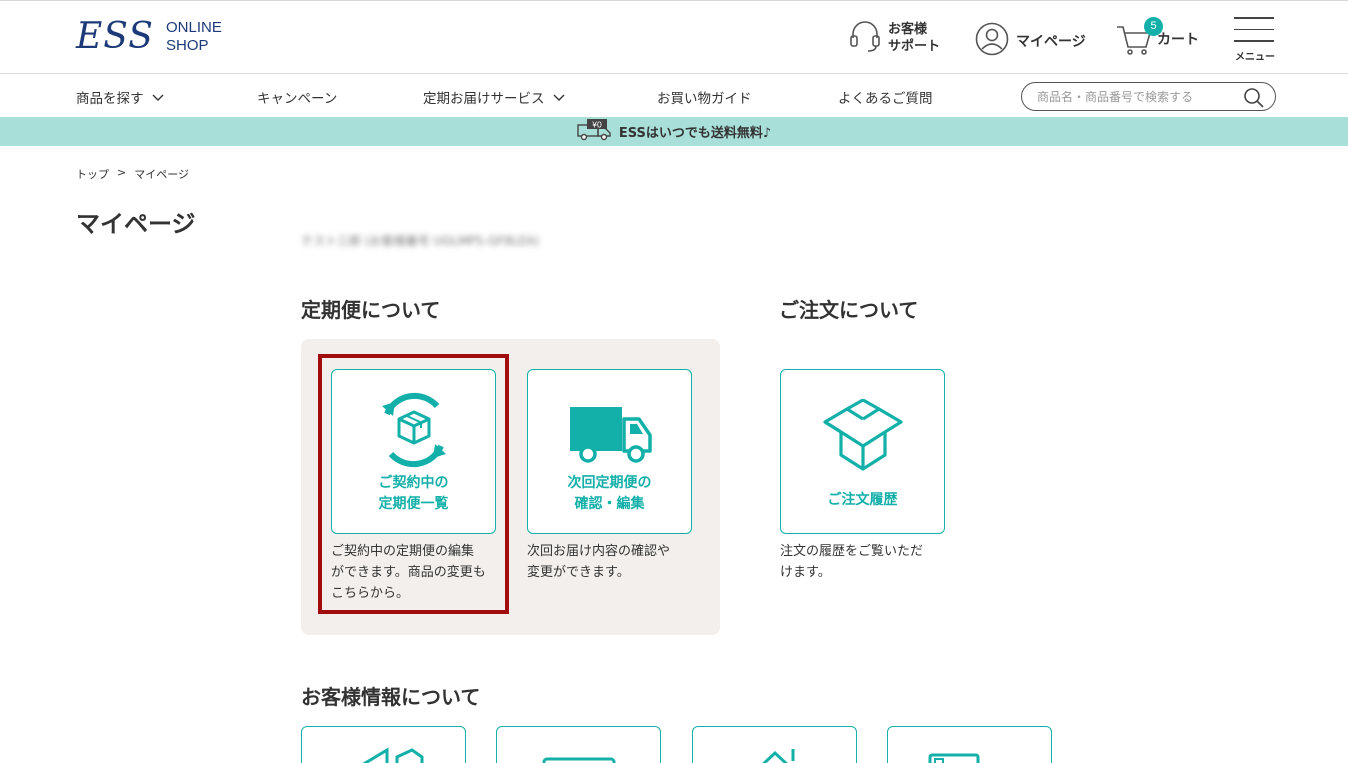 This screenshot has height=763, width=1348. What do you see at coordinates (595, 131) in the screenshot?
I see `delivery-truck-icon: ¥0` at bounding box center [595, 131].